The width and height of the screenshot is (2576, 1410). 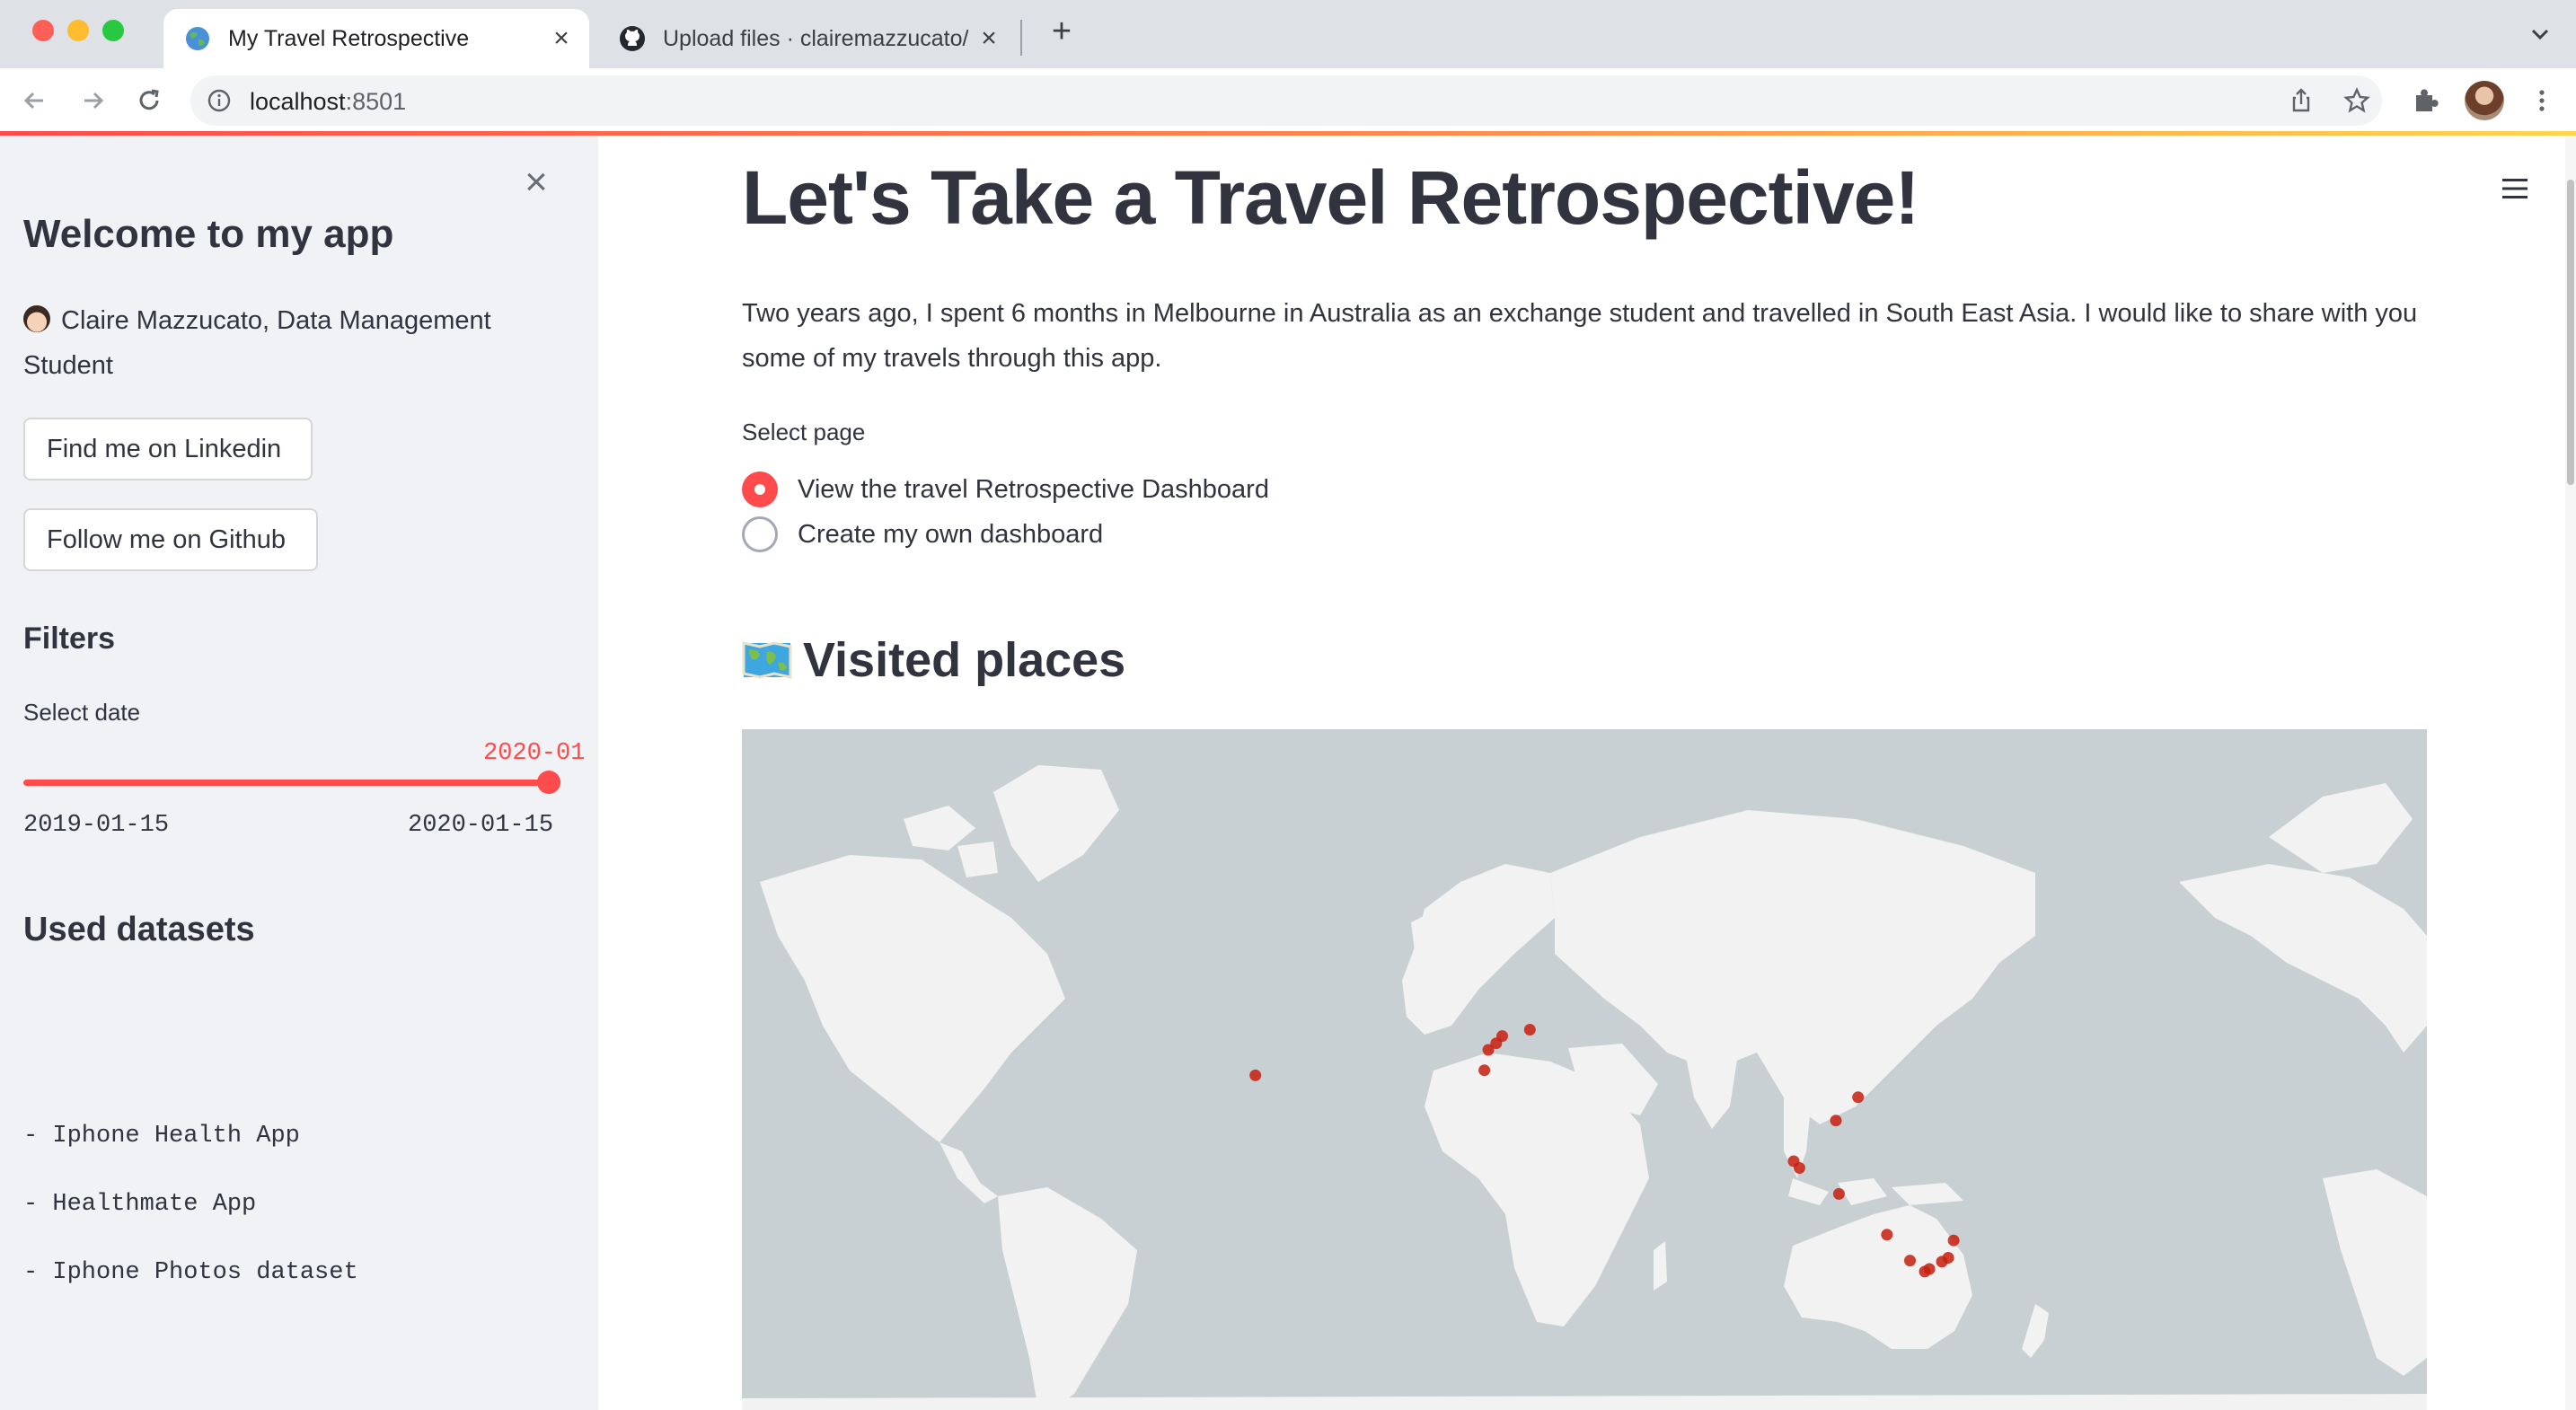 I want to click on slider-min-label: 2019-01-15, so click(x=96, y=825).